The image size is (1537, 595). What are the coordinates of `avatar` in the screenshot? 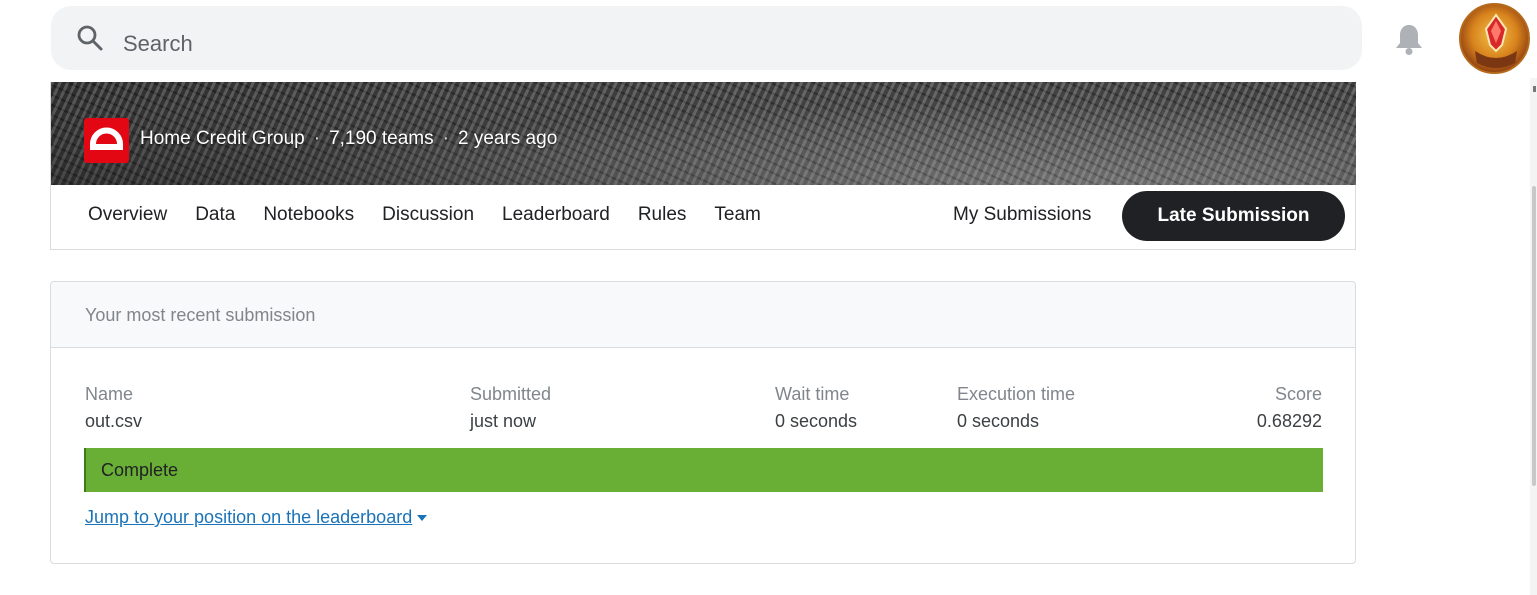 It's located at (1494, 38).